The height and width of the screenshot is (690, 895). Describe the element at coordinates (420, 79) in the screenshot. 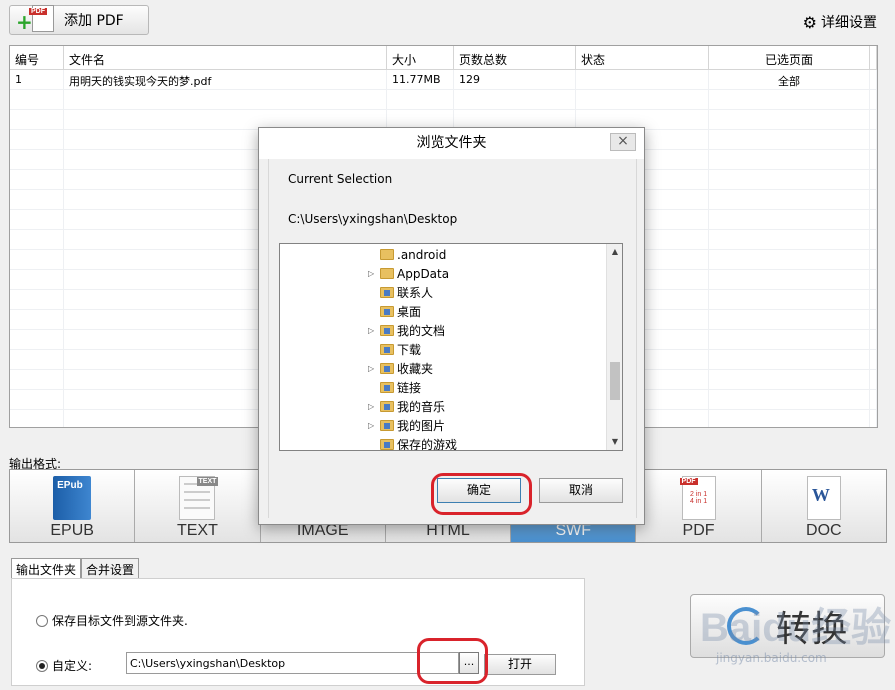

I see `cell-size: 11.77MB` at that location.